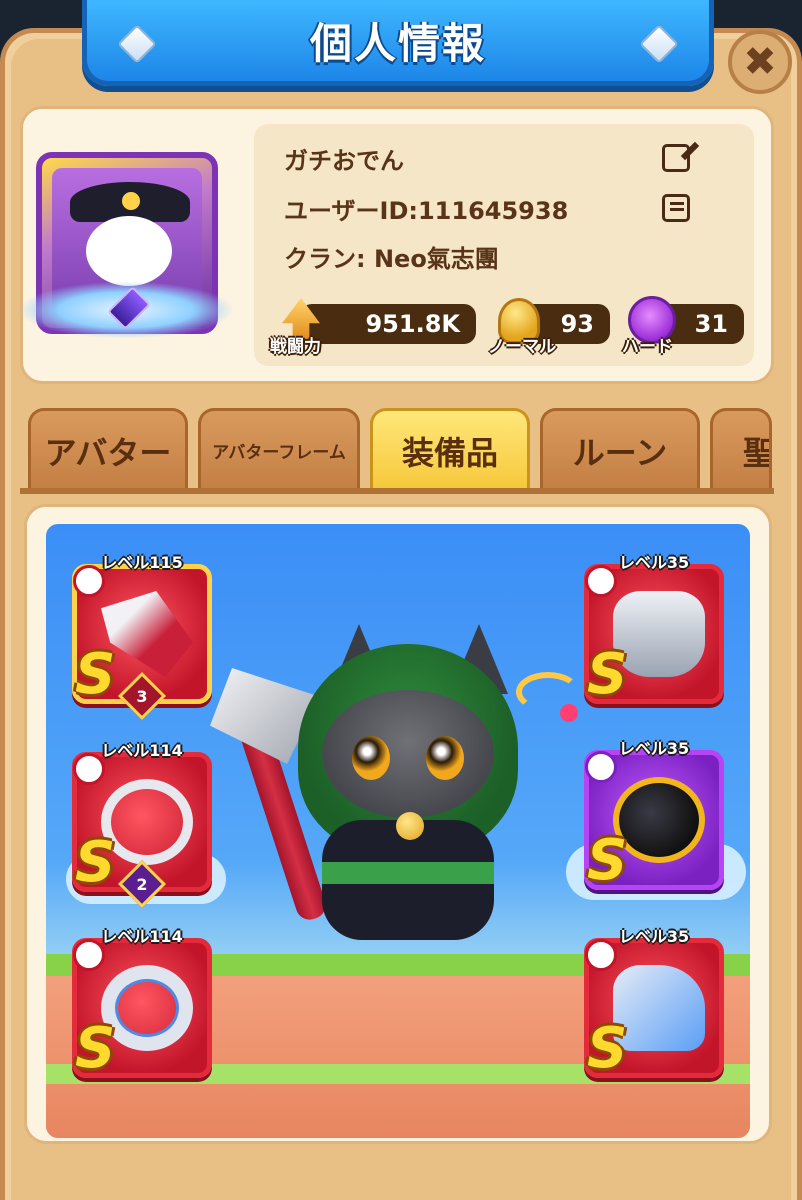  Describe the element at coordinates (279, 453) in the screenshot. I see `tab-avatar-frame-label: アバターフレーム` at that location.